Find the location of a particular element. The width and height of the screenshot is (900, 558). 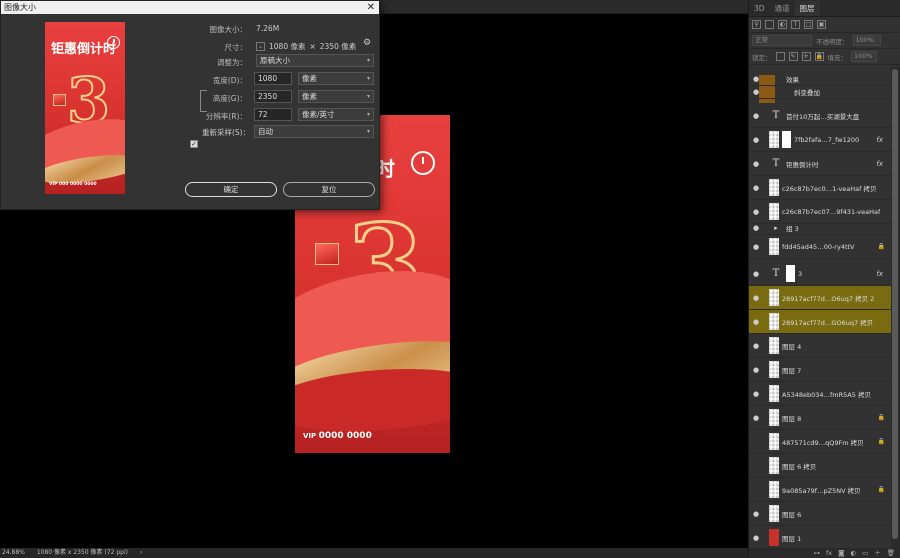

lock-pixels-icon is located at coordinates (780, 56).